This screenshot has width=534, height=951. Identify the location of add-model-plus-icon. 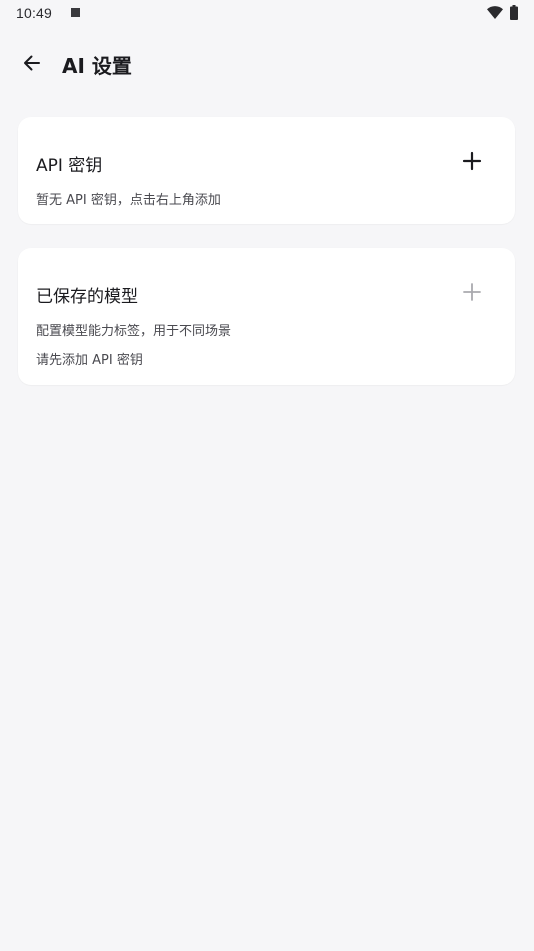
(472, 292).